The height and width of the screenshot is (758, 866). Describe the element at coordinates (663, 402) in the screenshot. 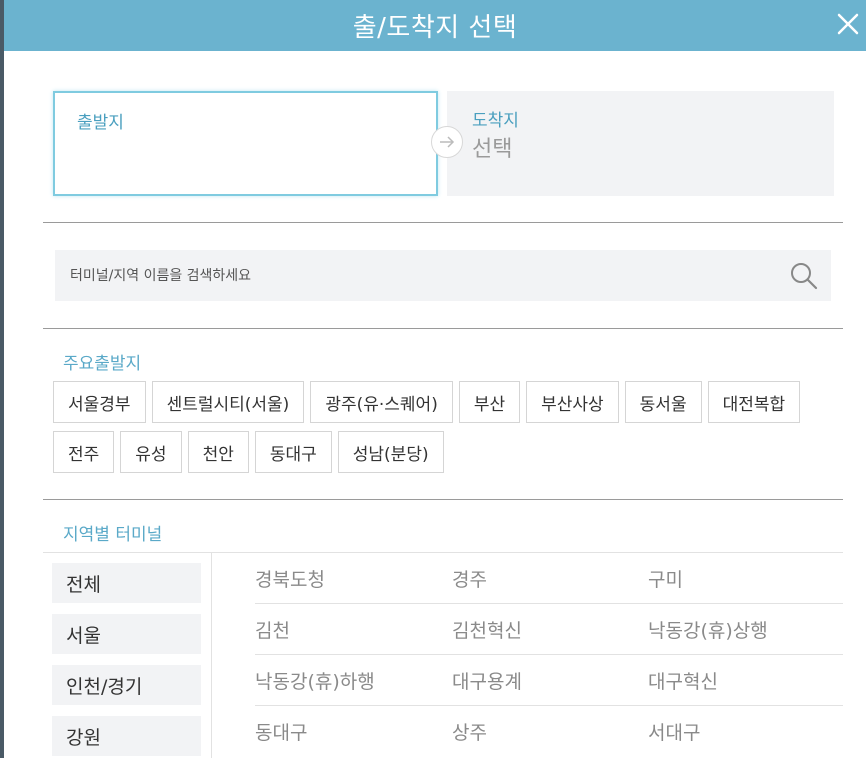

I see `chip-dong-seoul: 동서울` at that location.